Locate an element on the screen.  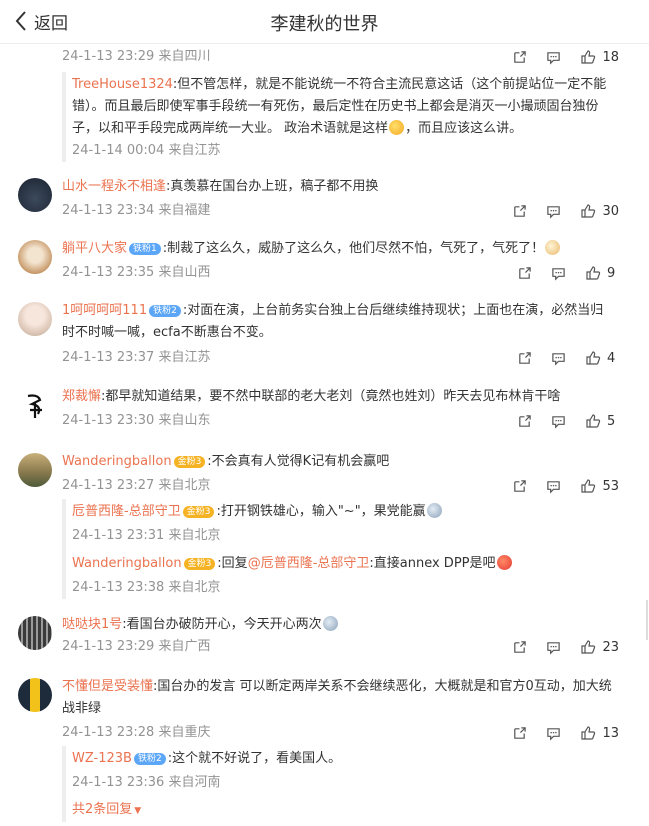
comment-username: 1呵呵呵呵111 is located at coordinates (104, 310).